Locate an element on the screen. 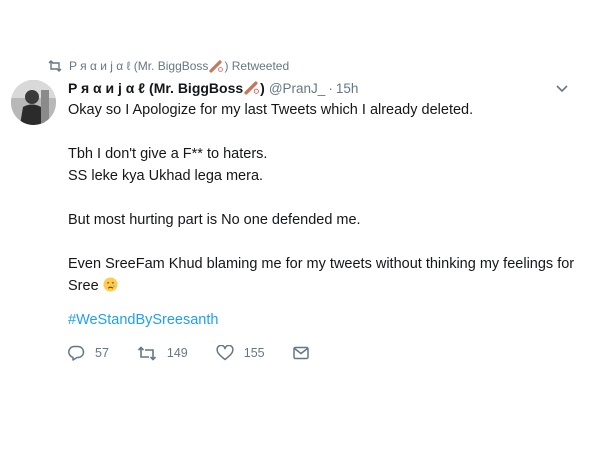 The image size is (600, 450). direct-message-button is located at coordinates (305, 353).